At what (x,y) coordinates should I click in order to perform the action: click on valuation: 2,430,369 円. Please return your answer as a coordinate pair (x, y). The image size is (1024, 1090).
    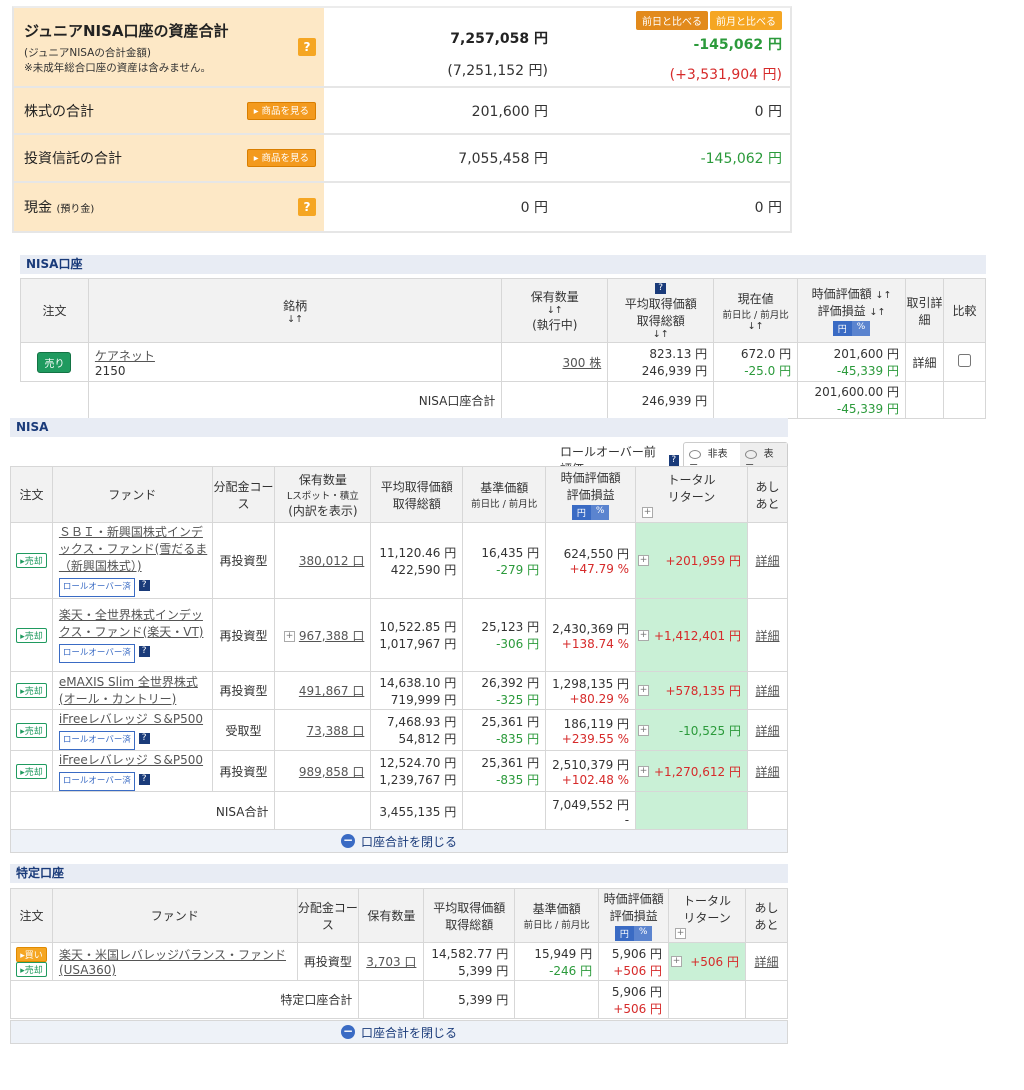
    Looking at the image, I should click on (591, 628).